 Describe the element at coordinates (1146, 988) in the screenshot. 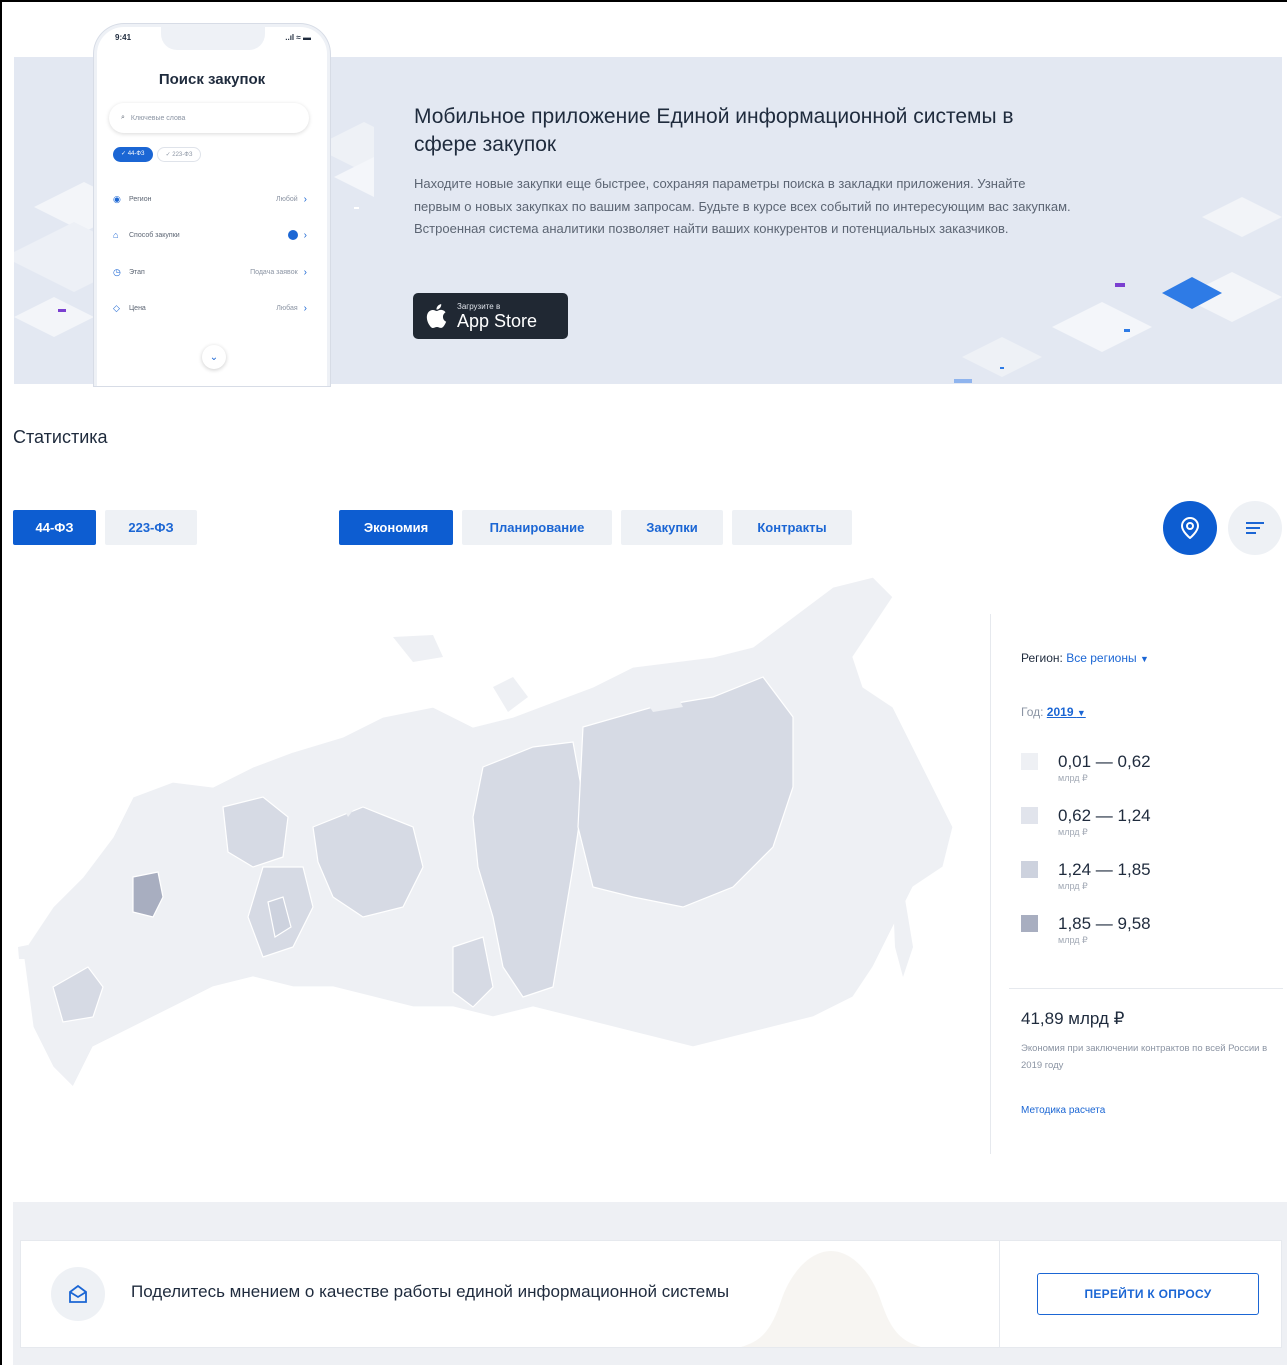

I see `side-divider` at that location.